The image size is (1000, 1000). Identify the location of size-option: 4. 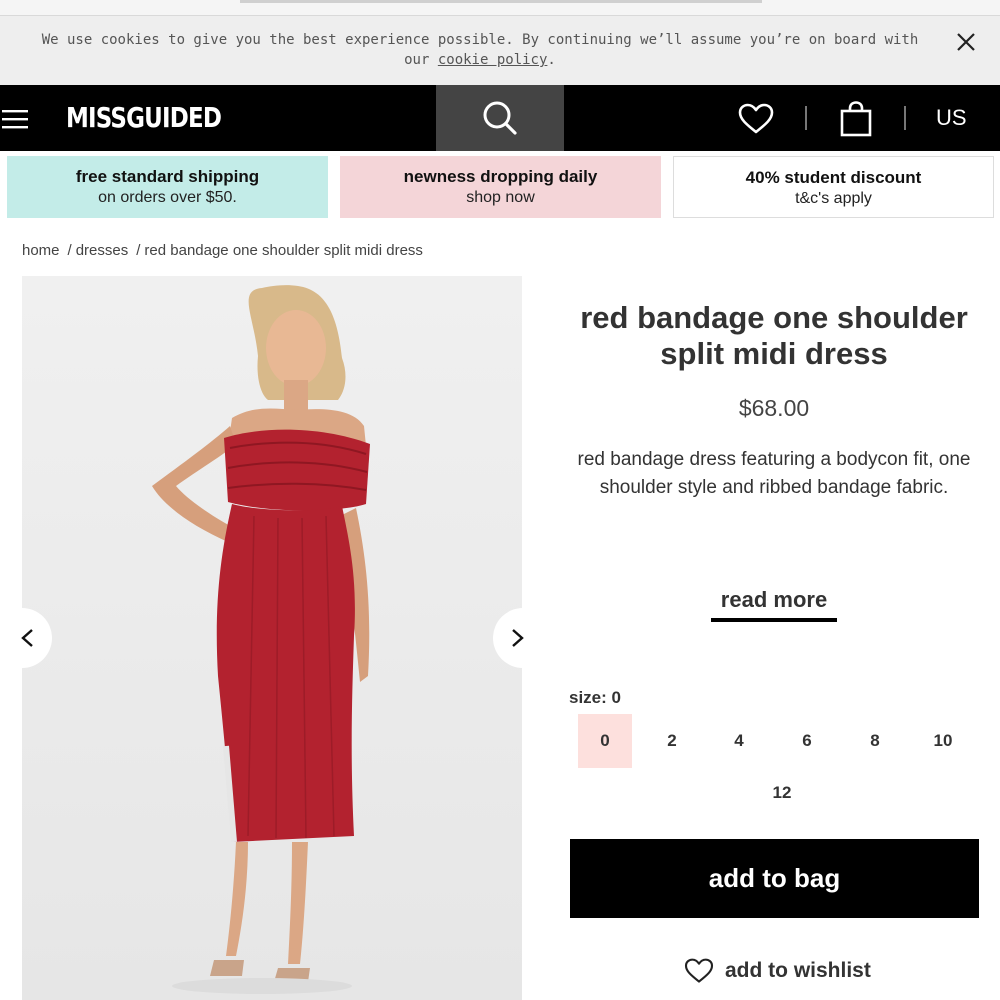
(739, 741).